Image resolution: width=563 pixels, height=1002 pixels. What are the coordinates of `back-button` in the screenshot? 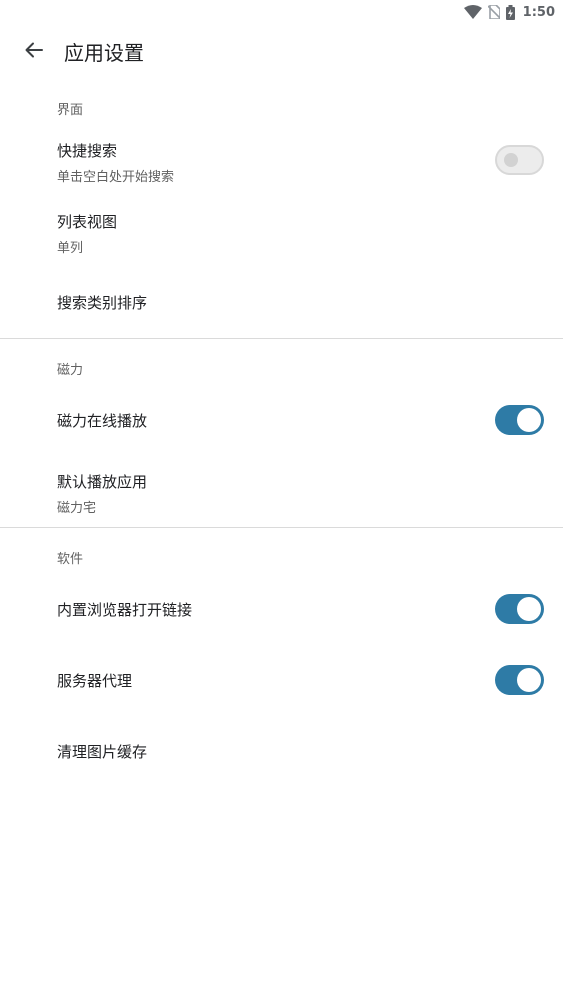 It's located at (34, 52).